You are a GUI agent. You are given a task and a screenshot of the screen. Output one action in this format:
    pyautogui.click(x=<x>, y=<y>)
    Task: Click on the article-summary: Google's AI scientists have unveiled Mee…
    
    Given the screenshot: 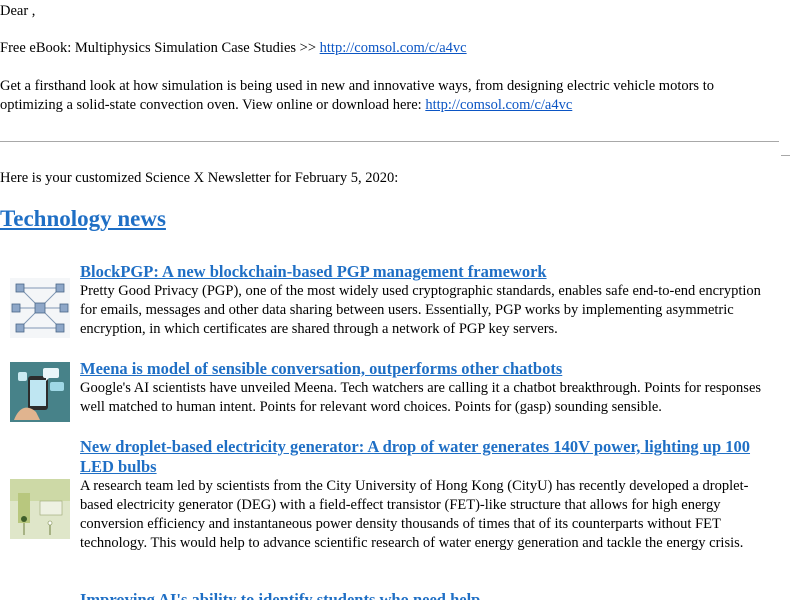 What is the action you would take?
    pyautogui.click(x=421, y=397)
    